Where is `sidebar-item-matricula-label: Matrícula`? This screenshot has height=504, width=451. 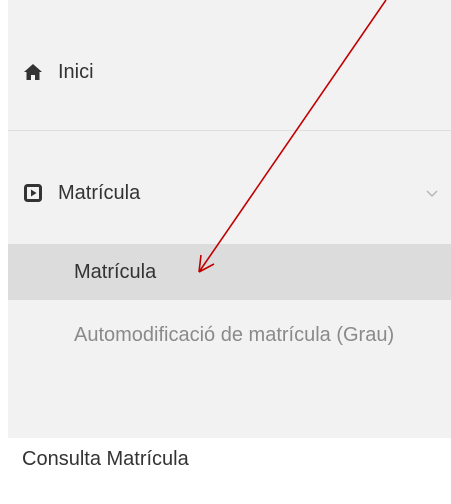
sidebar-item-matricula-label: Matrícula is located at coordinates (99, 192).